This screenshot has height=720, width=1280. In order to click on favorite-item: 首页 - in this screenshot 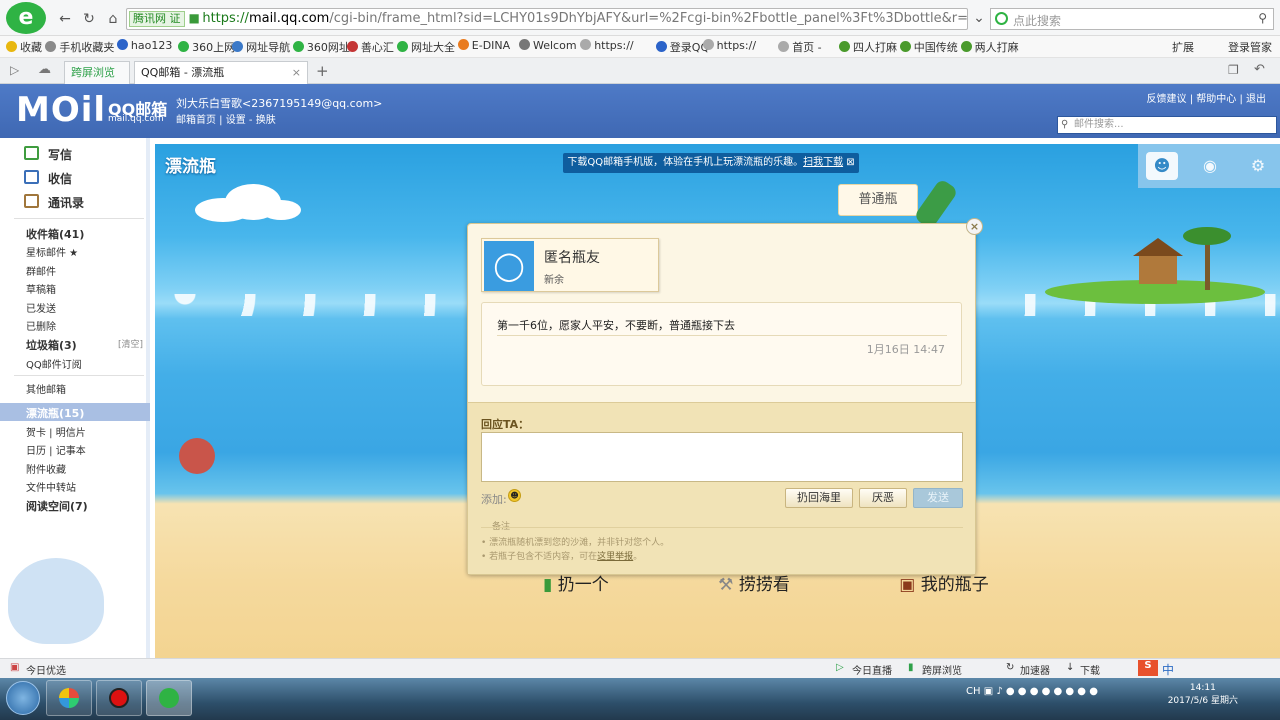, I will do `click(800, 47)`.